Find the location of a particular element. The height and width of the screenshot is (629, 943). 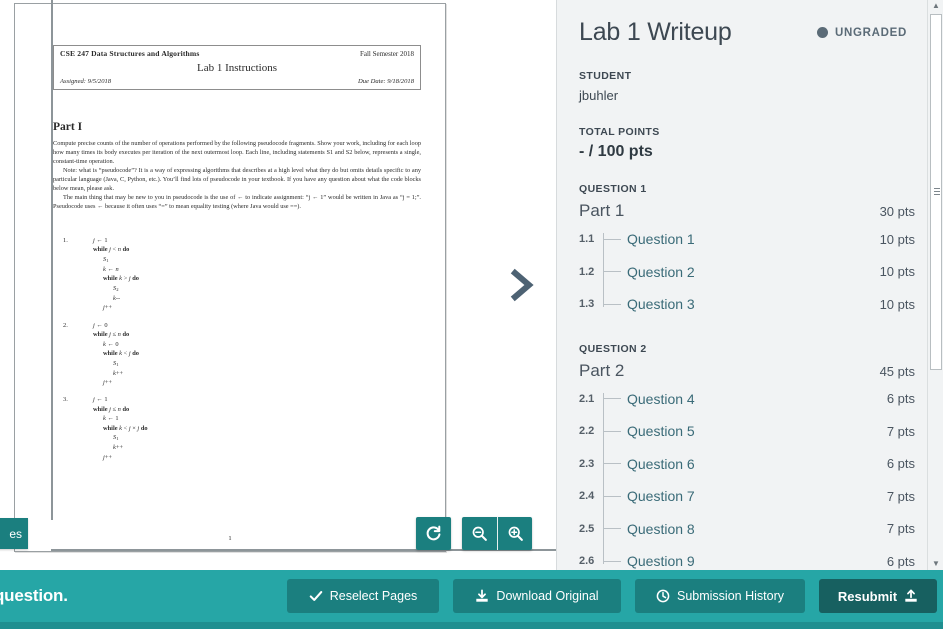

submission-history-label: Submission History is located at coordinates (730, 596).